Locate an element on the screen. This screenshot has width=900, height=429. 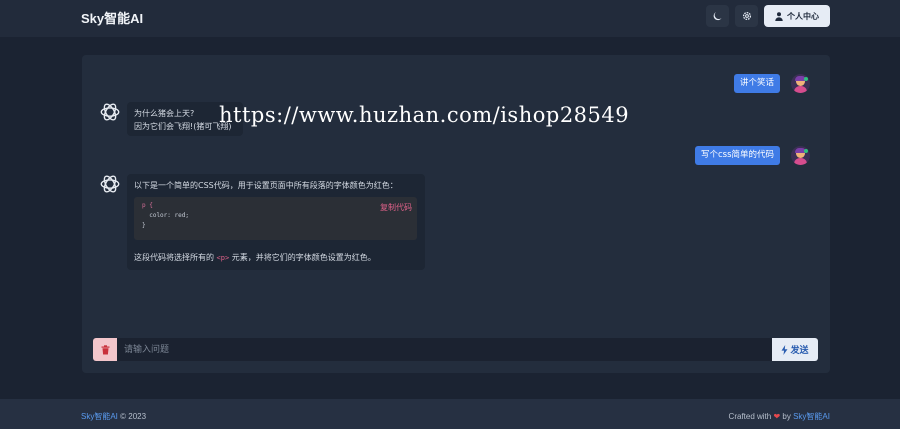
lightning-icon is located at coordinates (784, 349).